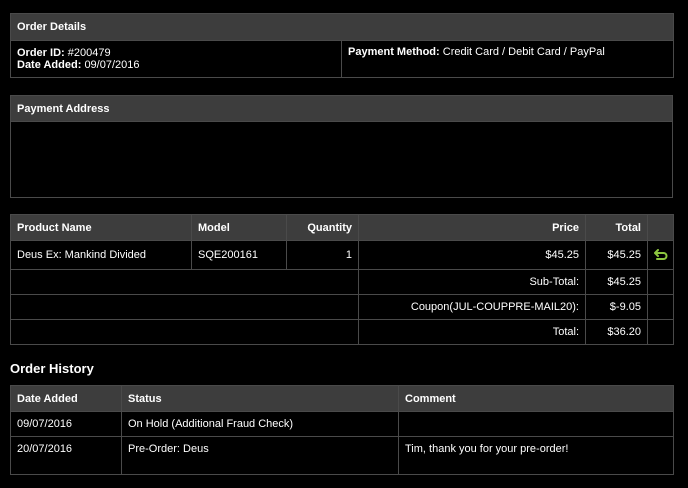  What do you see at coordinates (41, 53) in the screenshot?
I see `order-id-label: Order ID:` at bounding box center [41, 53].